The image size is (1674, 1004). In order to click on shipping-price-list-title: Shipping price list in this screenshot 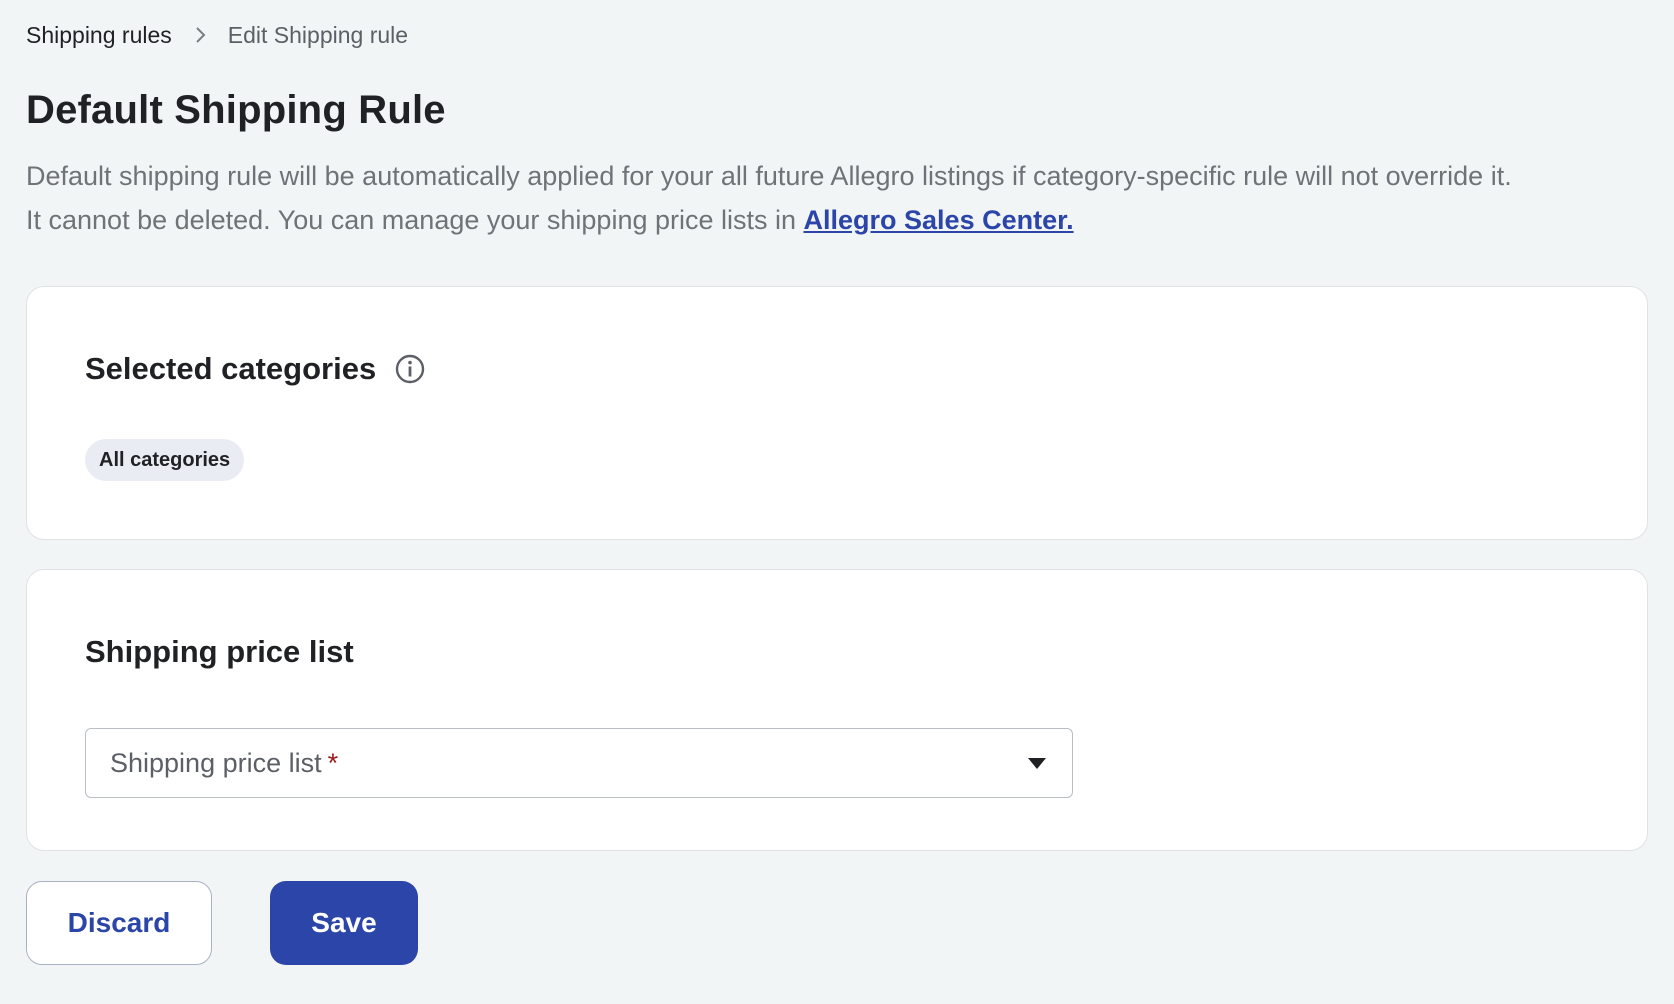, I will do `click(219, 651)`.